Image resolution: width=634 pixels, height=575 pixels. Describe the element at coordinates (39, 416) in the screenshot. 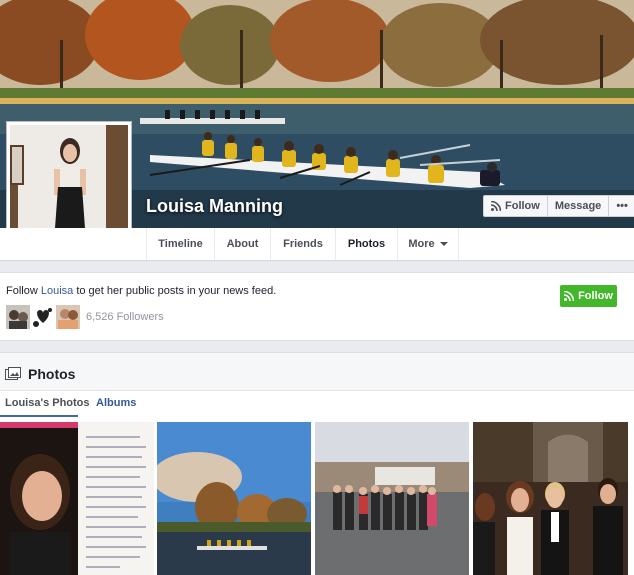

I see `active-subtab-indicator` at that location.